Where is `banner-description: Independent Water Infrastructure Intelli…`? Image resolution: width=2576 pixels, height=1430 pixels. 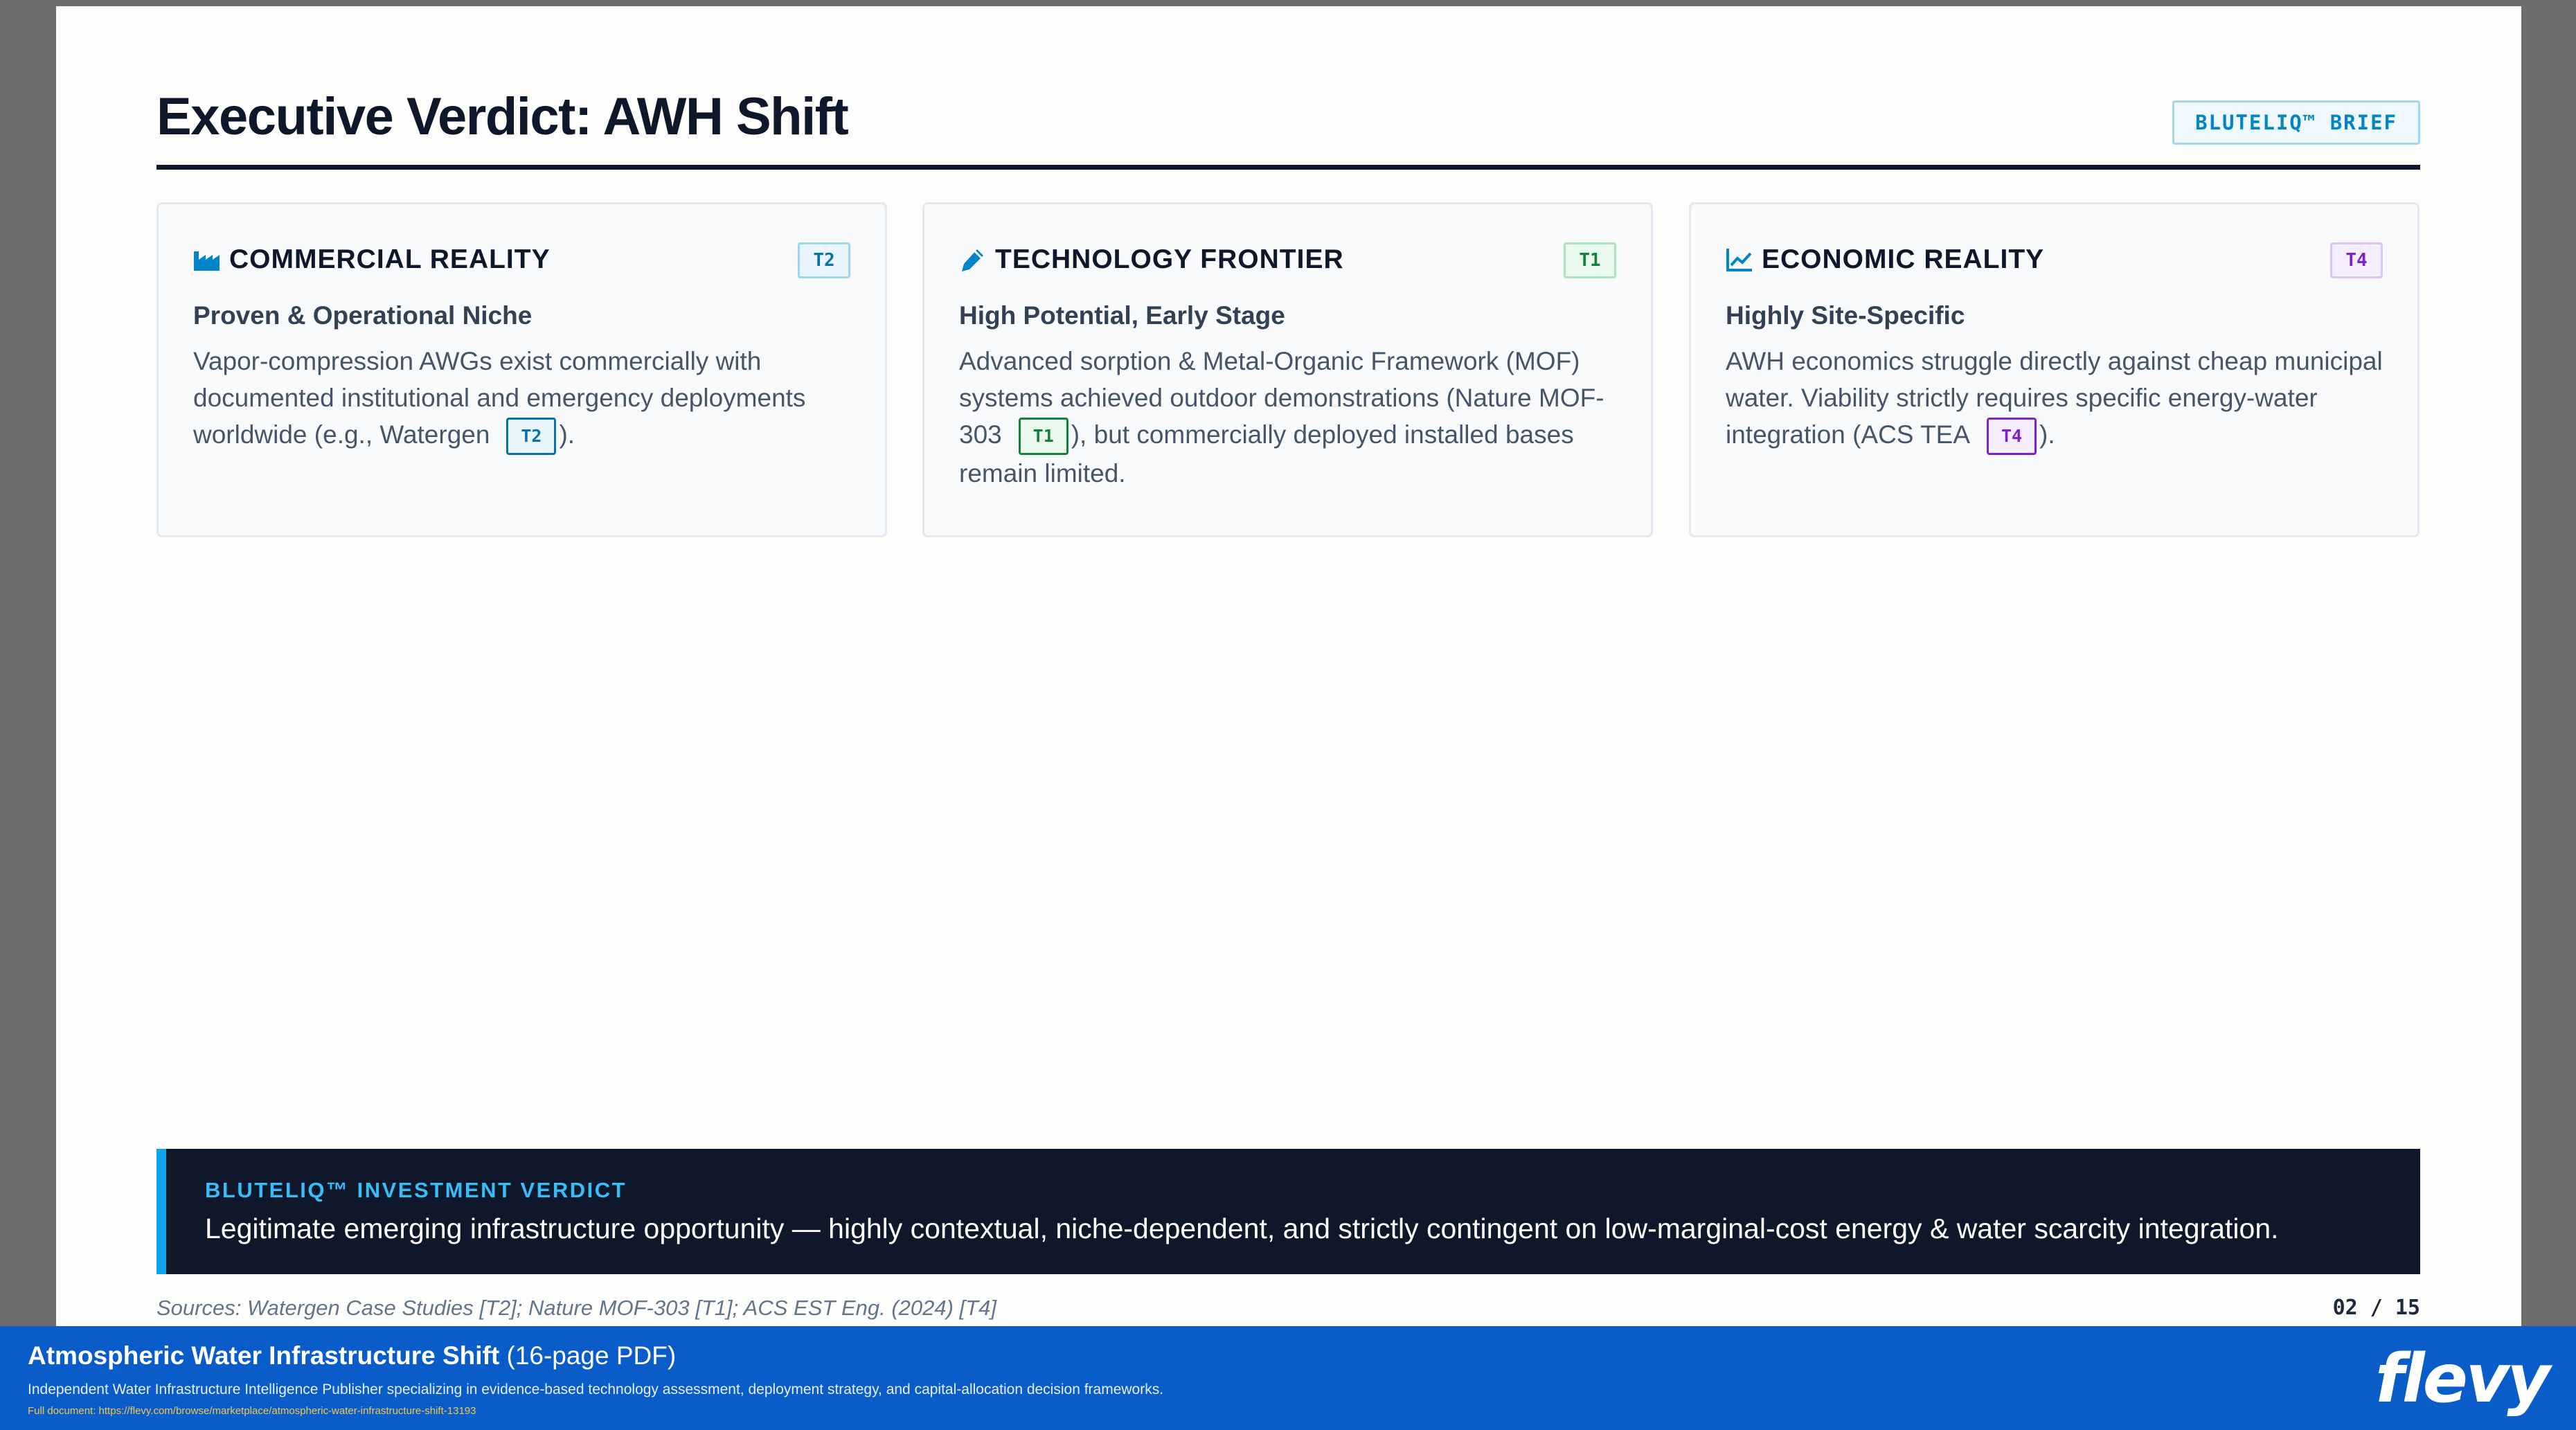
banner-description: Independent Water Infrastructure Intelli… is located at coordinates (596, 1389).